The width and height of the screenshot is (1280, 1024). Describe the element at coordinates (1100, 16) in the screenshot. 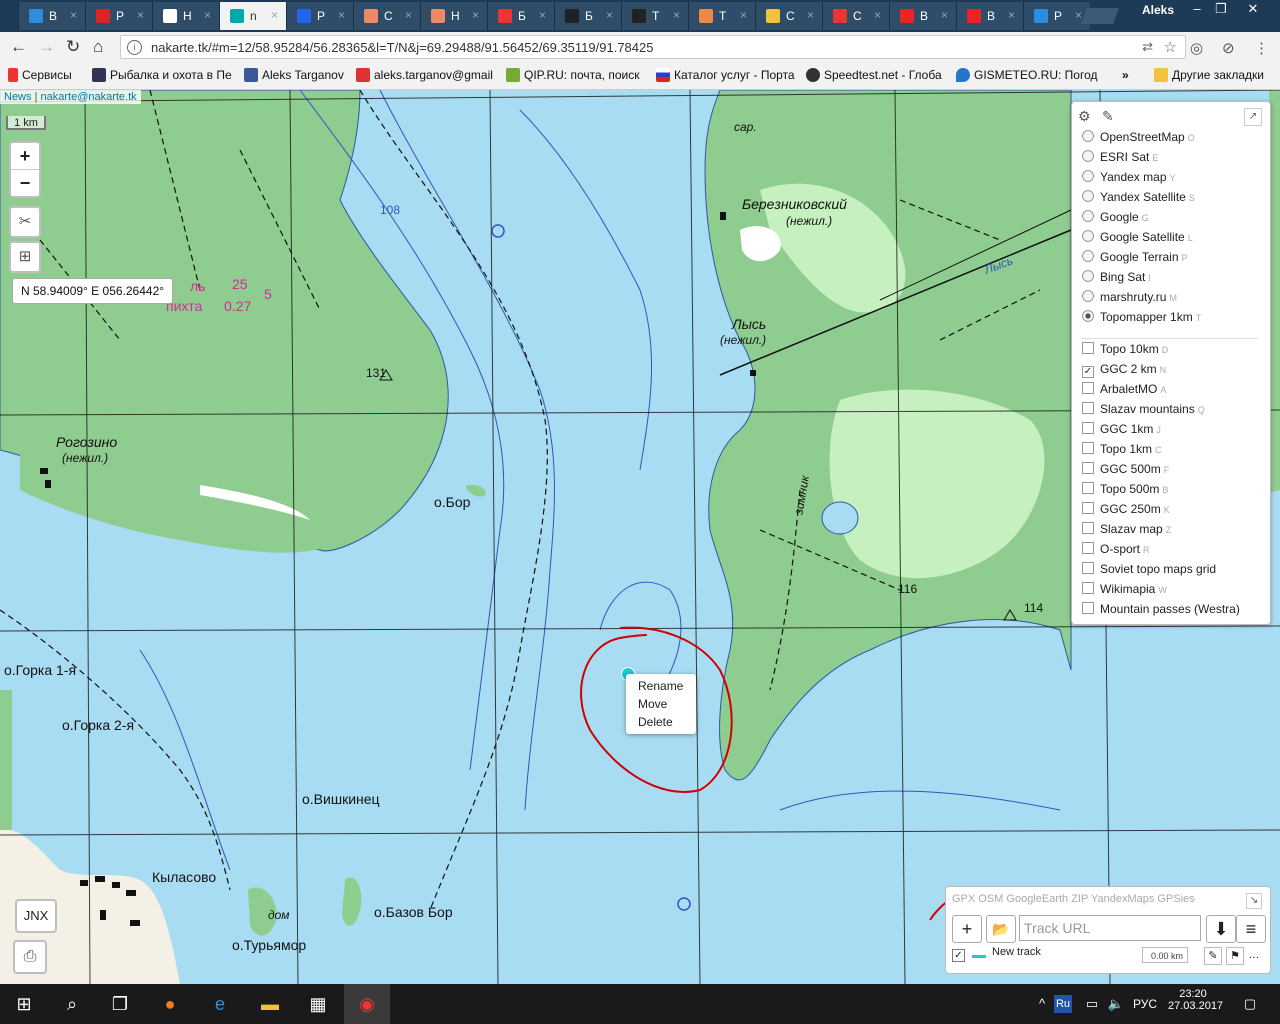

I see `new-tab-button` at that location.